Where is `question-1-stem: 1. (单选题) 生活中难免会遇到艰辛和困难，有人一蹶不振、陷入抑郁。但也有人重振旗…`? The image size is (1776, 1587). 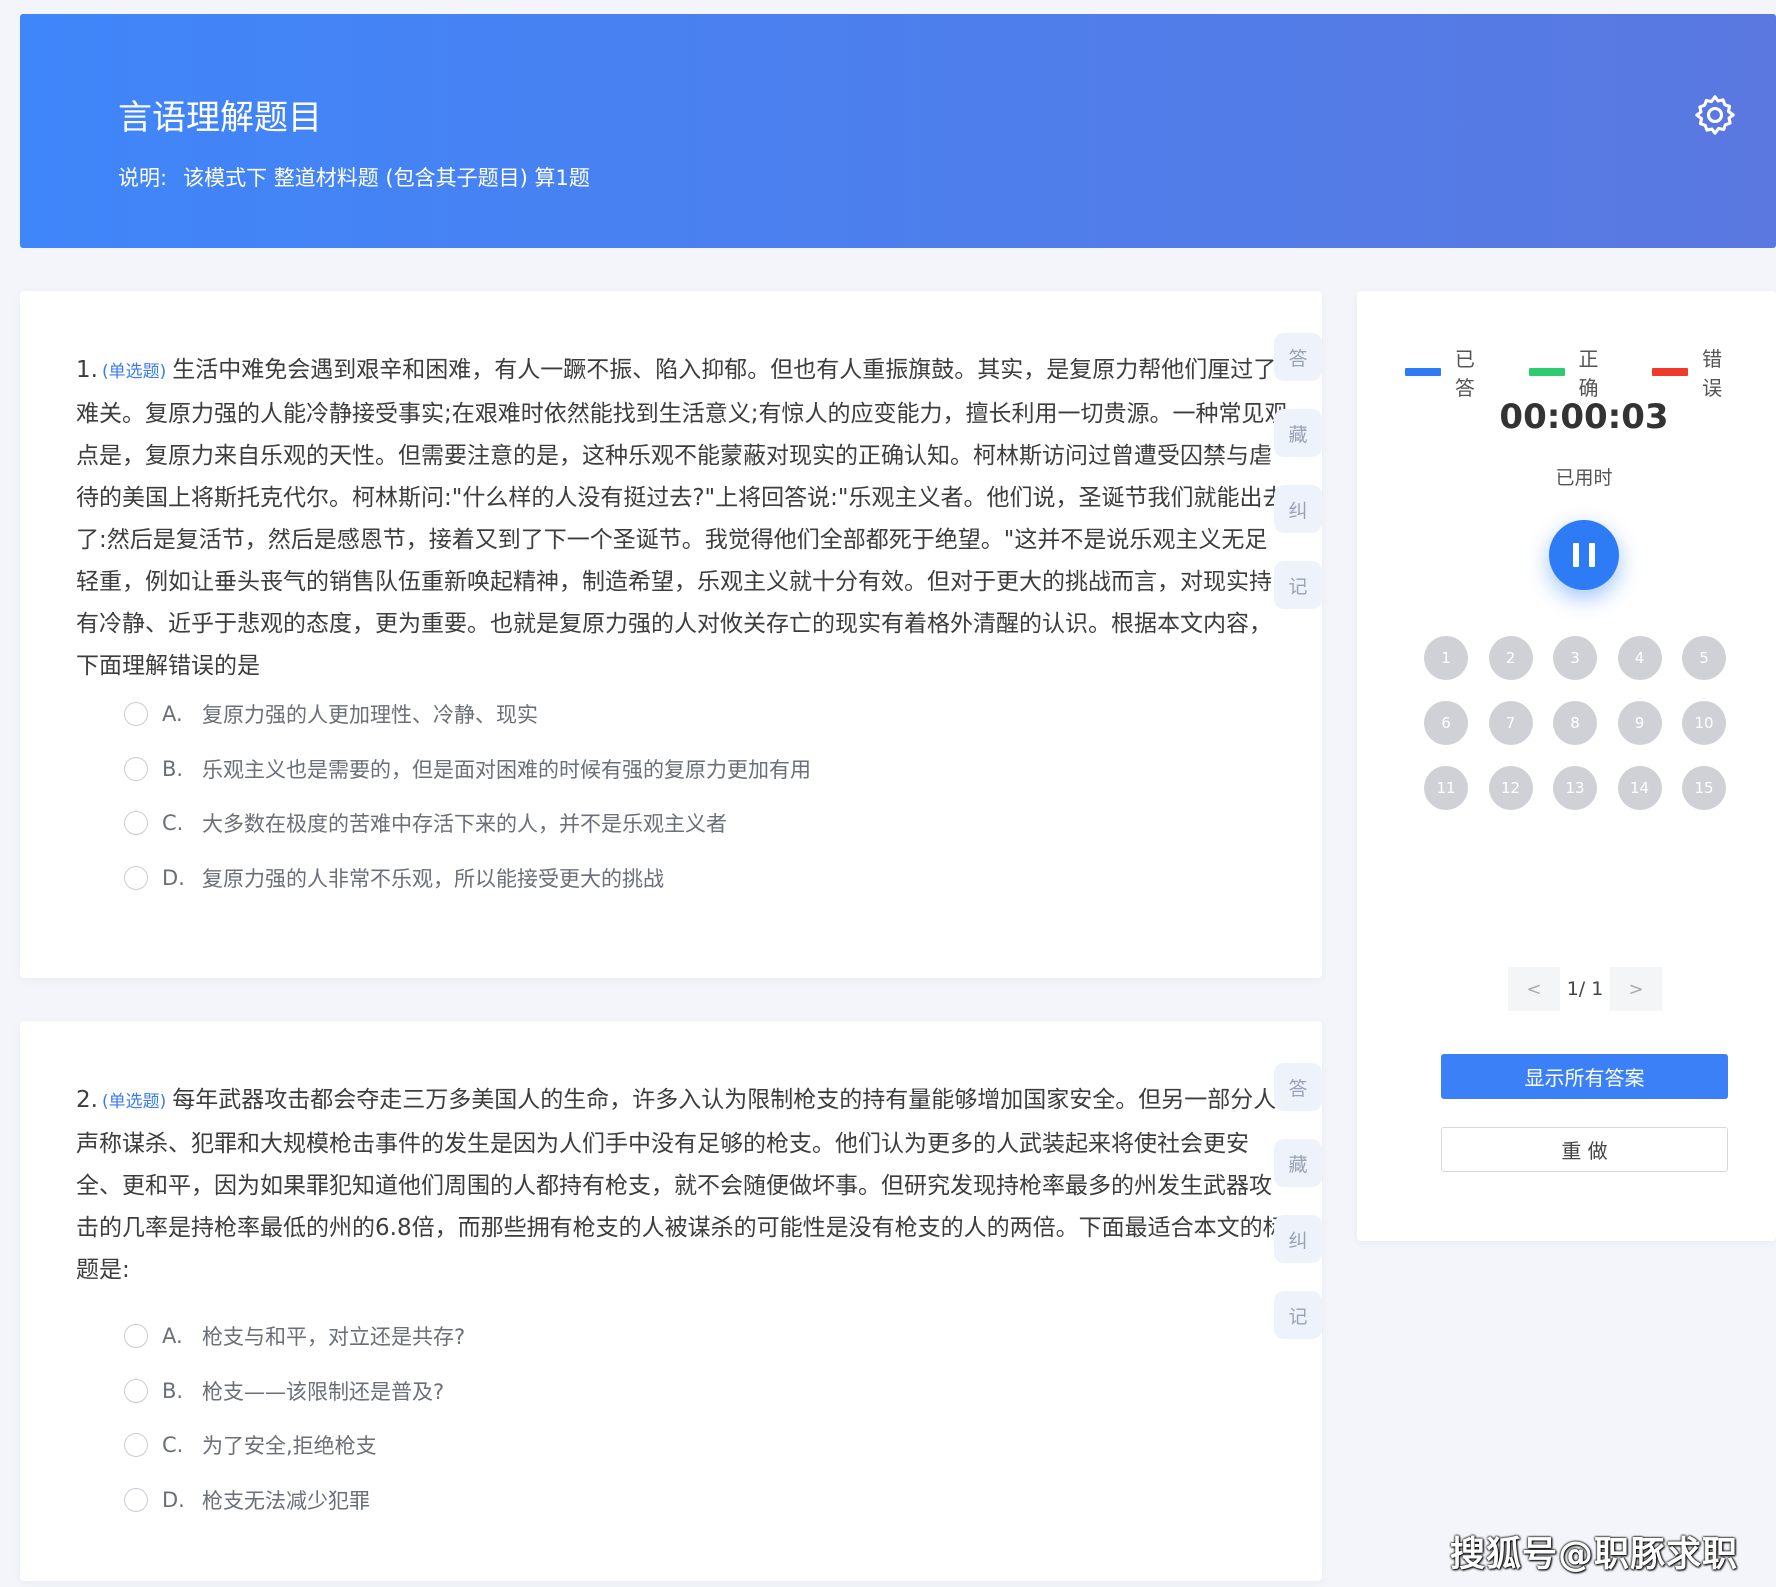 question-1-stem: 1. (单选题) 生活中难免会遇到艰辛和困难，有人一蹶不振、陷入抑郁。但也有人重振旗… is located at coordinates (683, 518).